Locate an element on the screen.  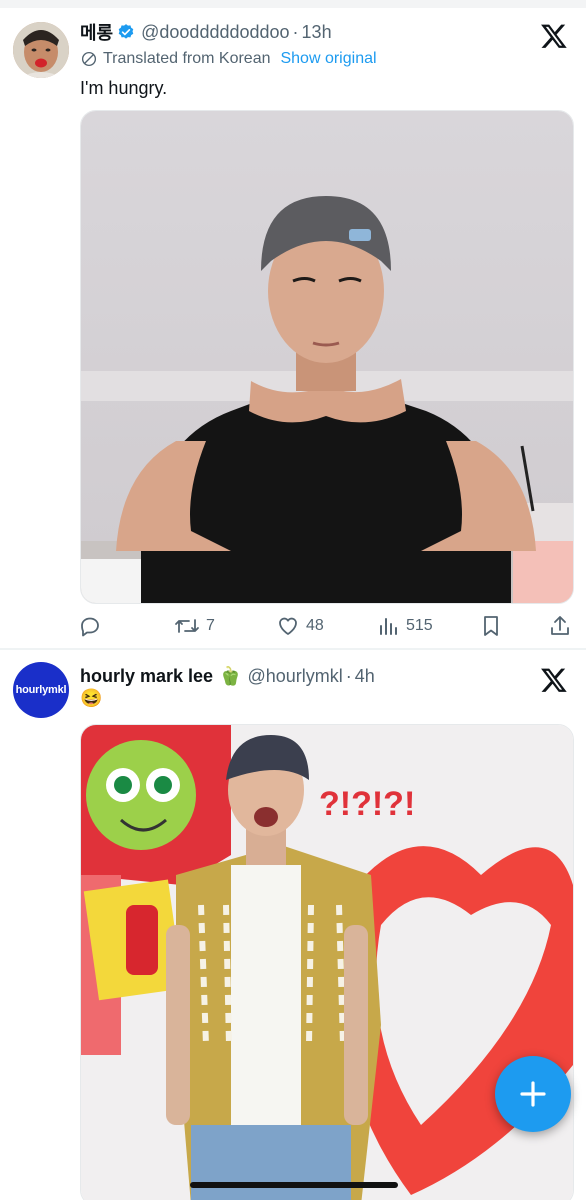
avatar: hourlymkl is located at coordinates (41, 690).